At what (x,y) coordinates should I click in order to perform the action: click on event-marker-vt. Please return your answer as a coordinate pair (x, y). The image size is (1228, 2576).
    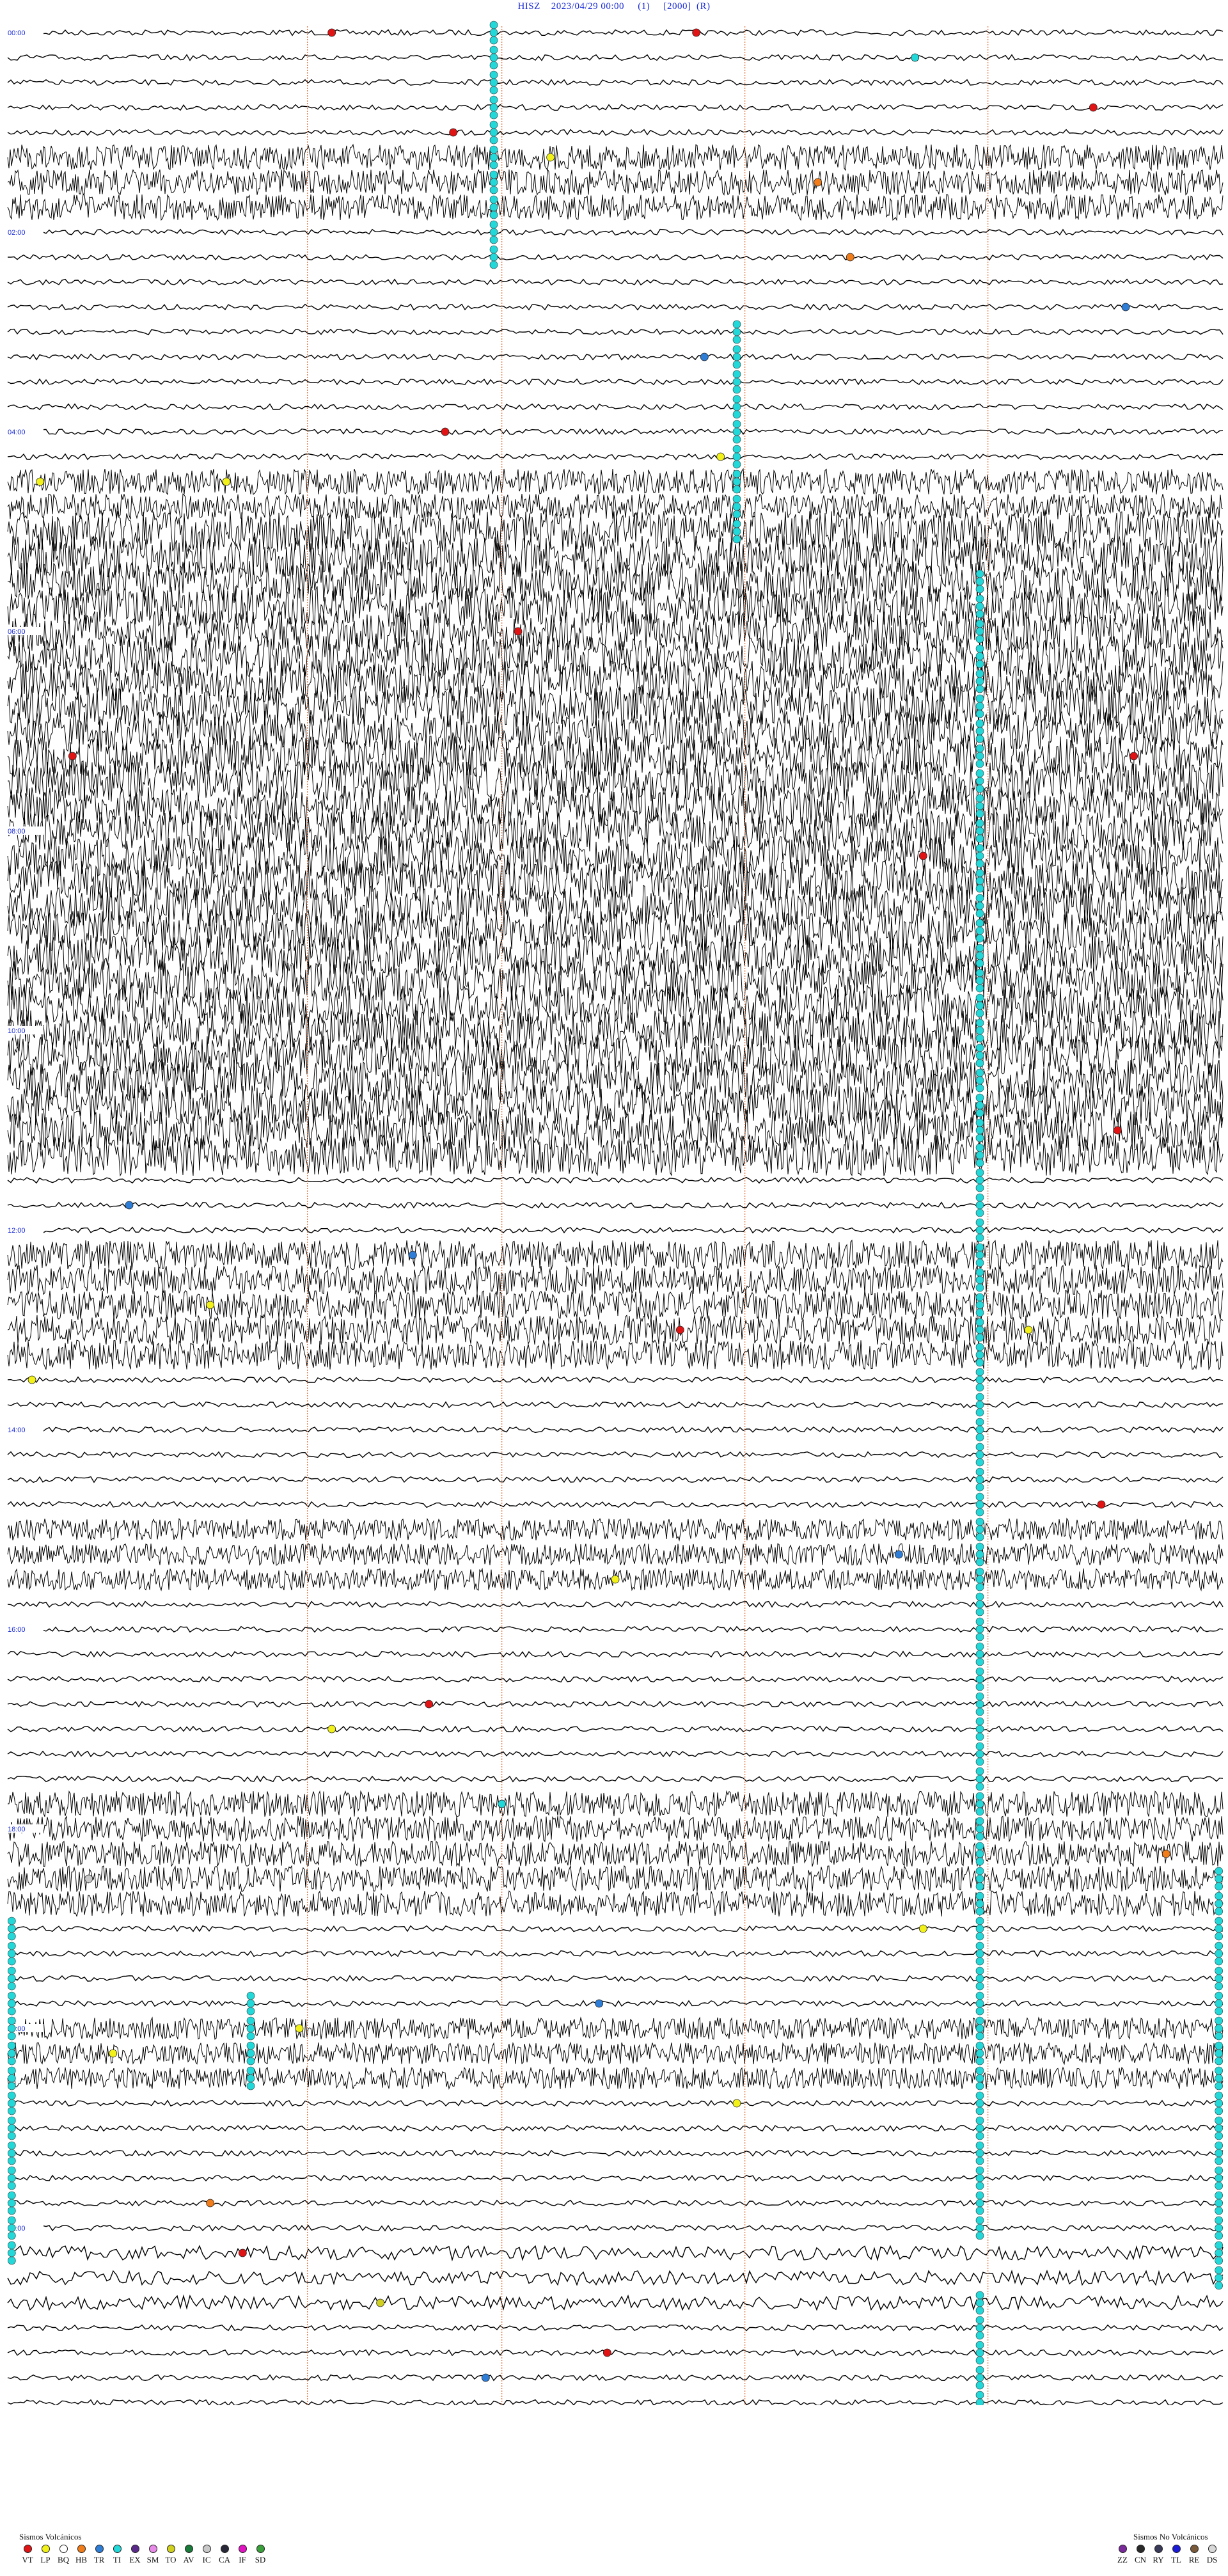
    Looking at the image, I should click on (1093, 107).